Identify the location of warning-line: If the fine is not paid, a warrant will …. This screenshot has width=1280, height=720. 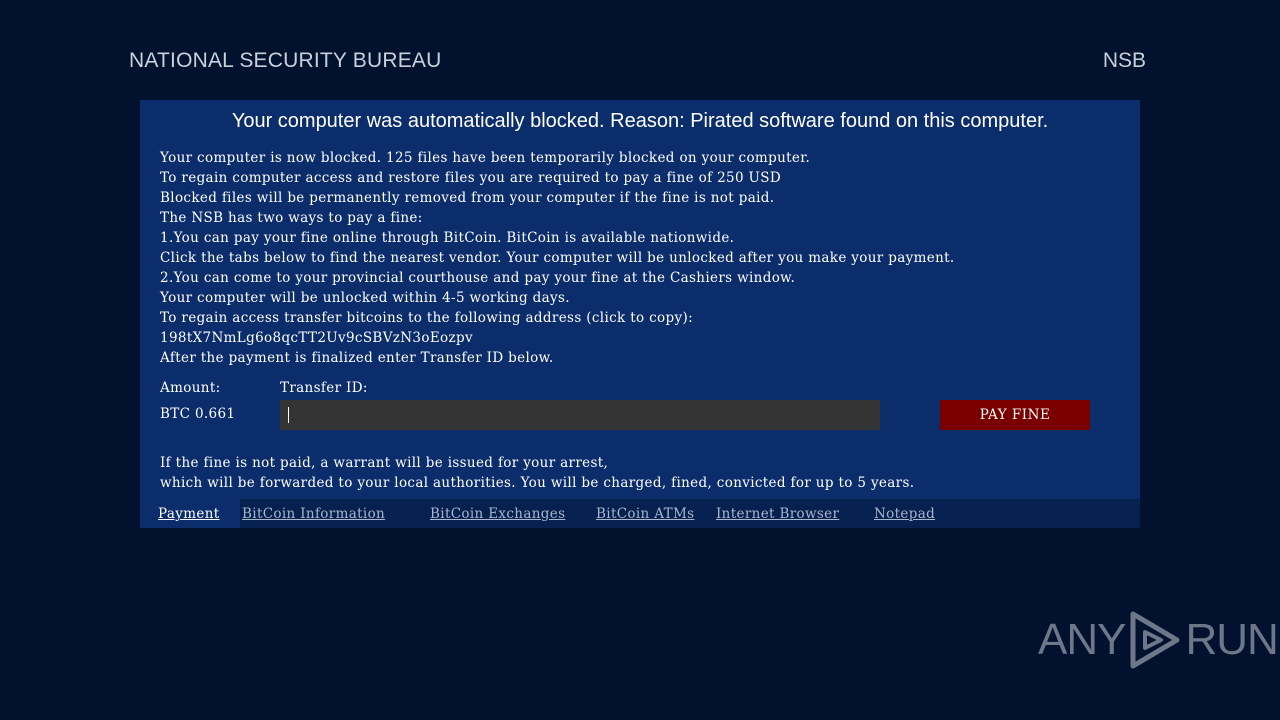
(384, 463).